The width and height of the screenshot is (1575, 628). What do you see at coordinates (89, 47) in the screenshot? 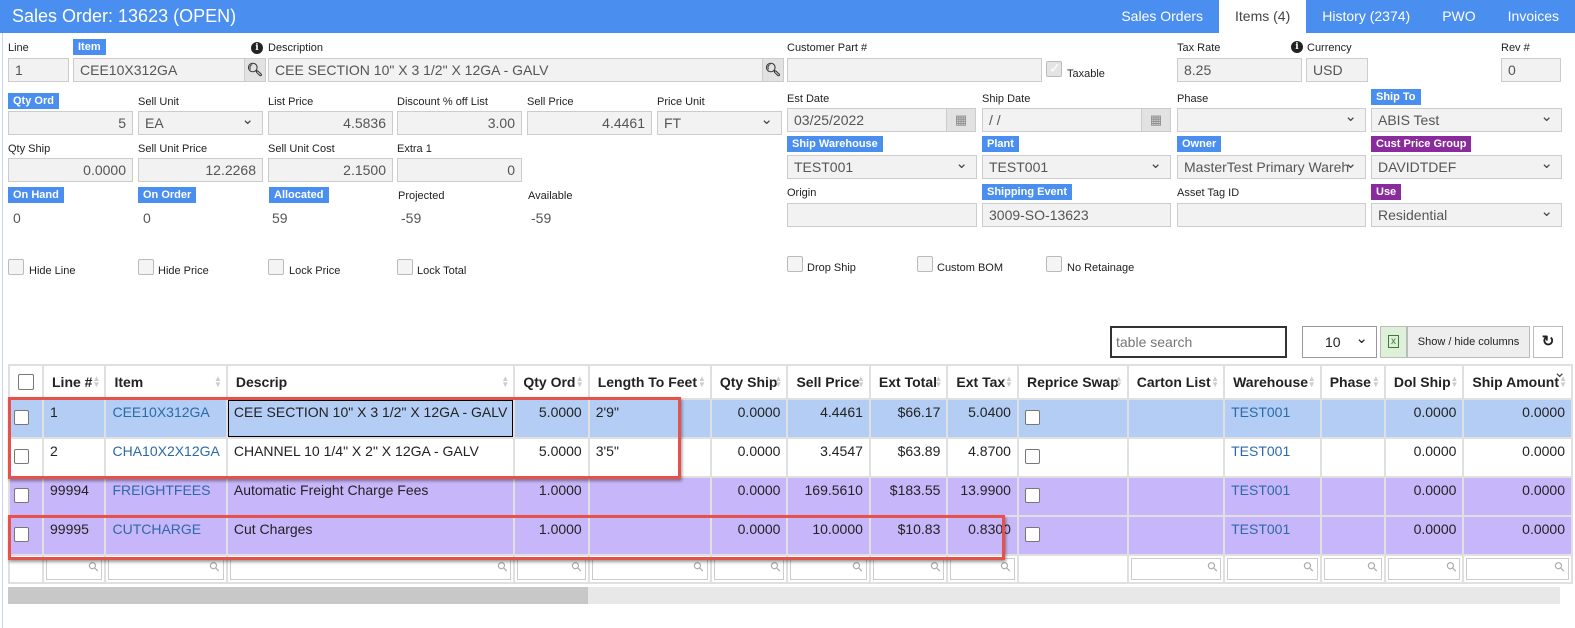
I see `item-label: Item` at bounding box center [89, 47].